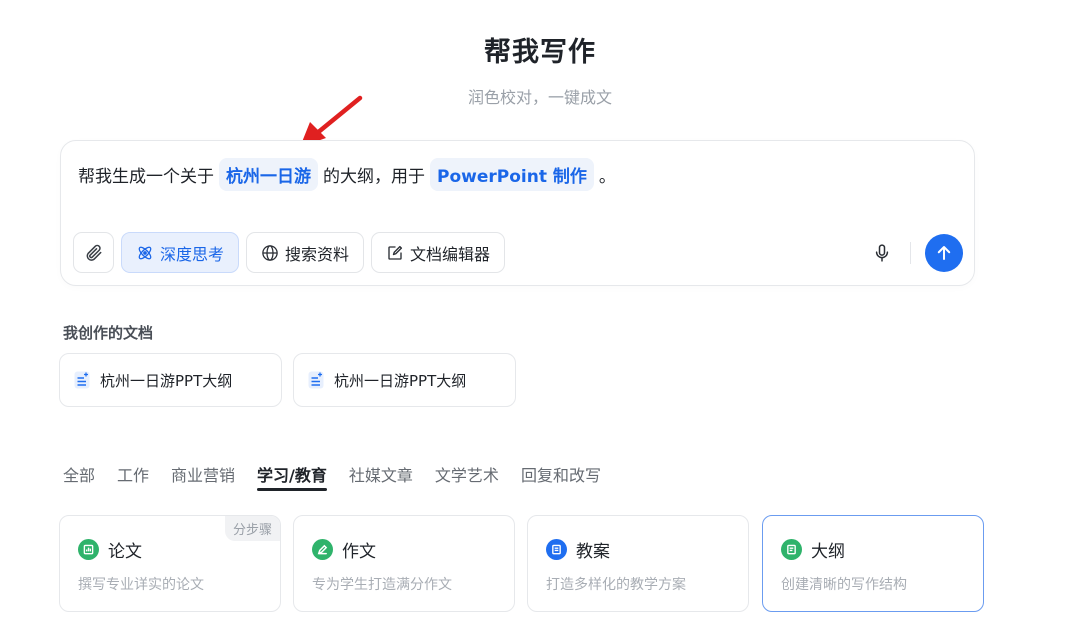  What do you see at coordinates (382, 585) in the screenshot?
I see `template-desc: 专为学生打造满分作文` at bounding box center [382, 585].